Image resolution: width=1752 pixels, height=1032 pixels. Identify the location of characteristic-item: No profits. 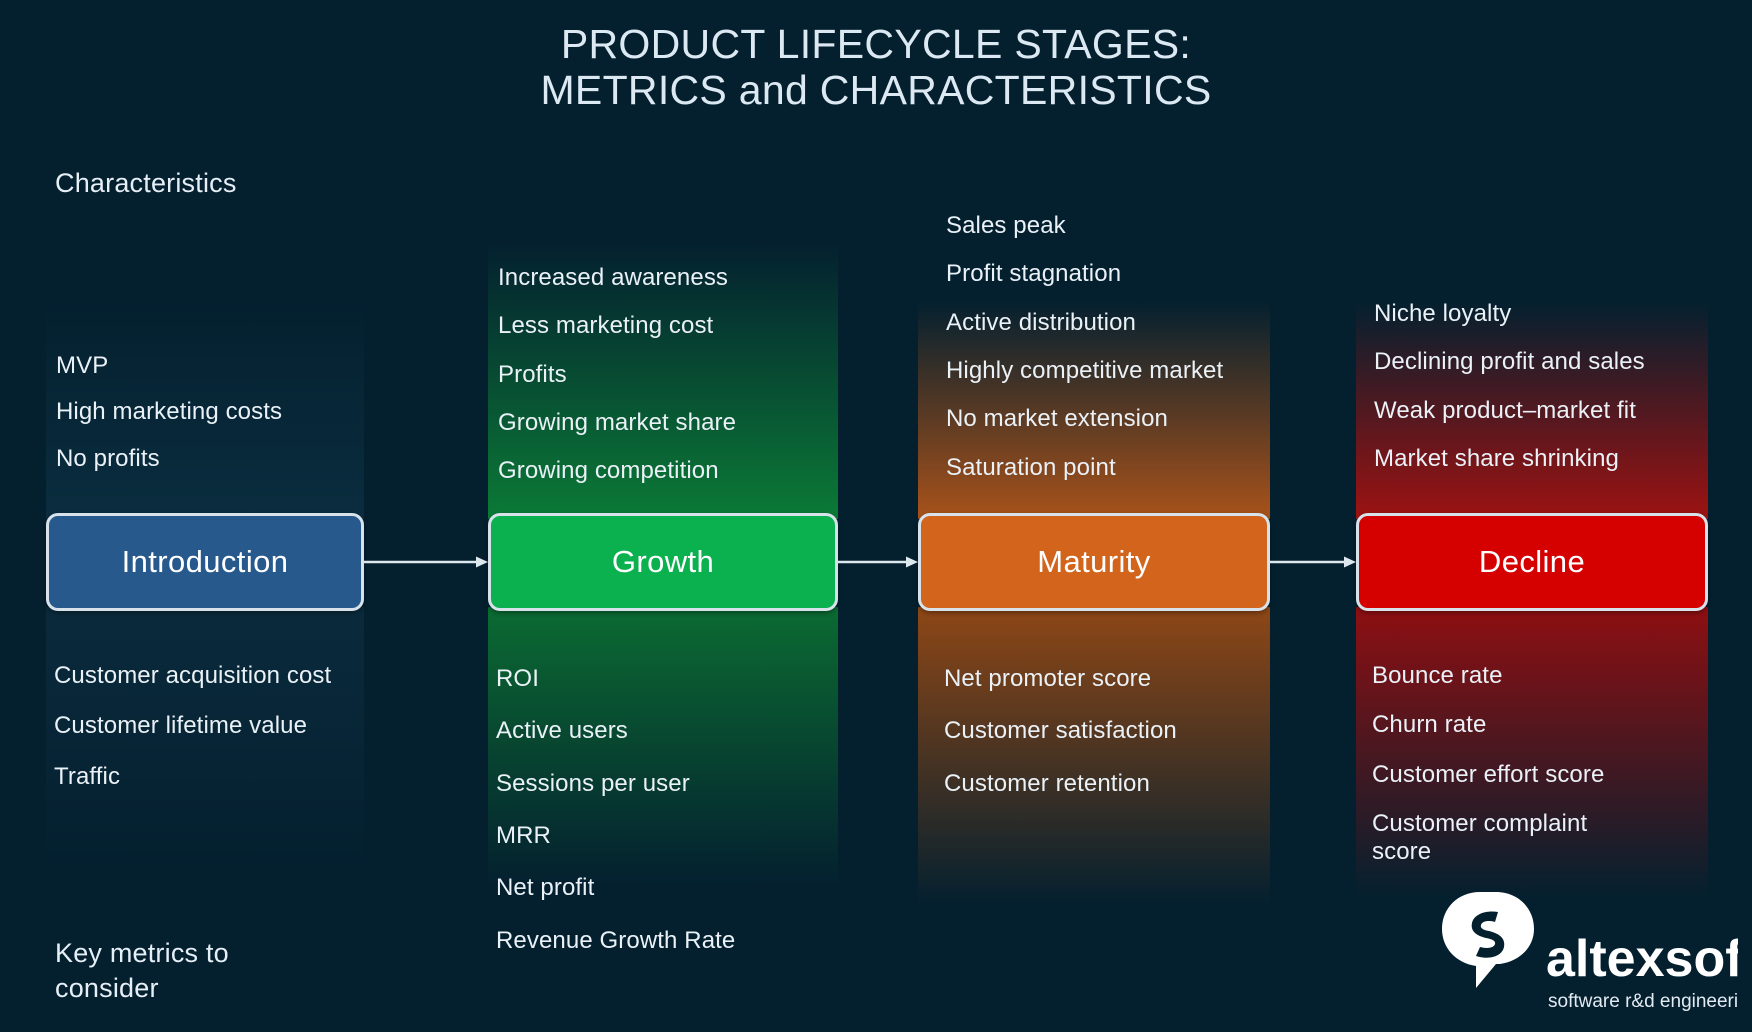
(108, 458).